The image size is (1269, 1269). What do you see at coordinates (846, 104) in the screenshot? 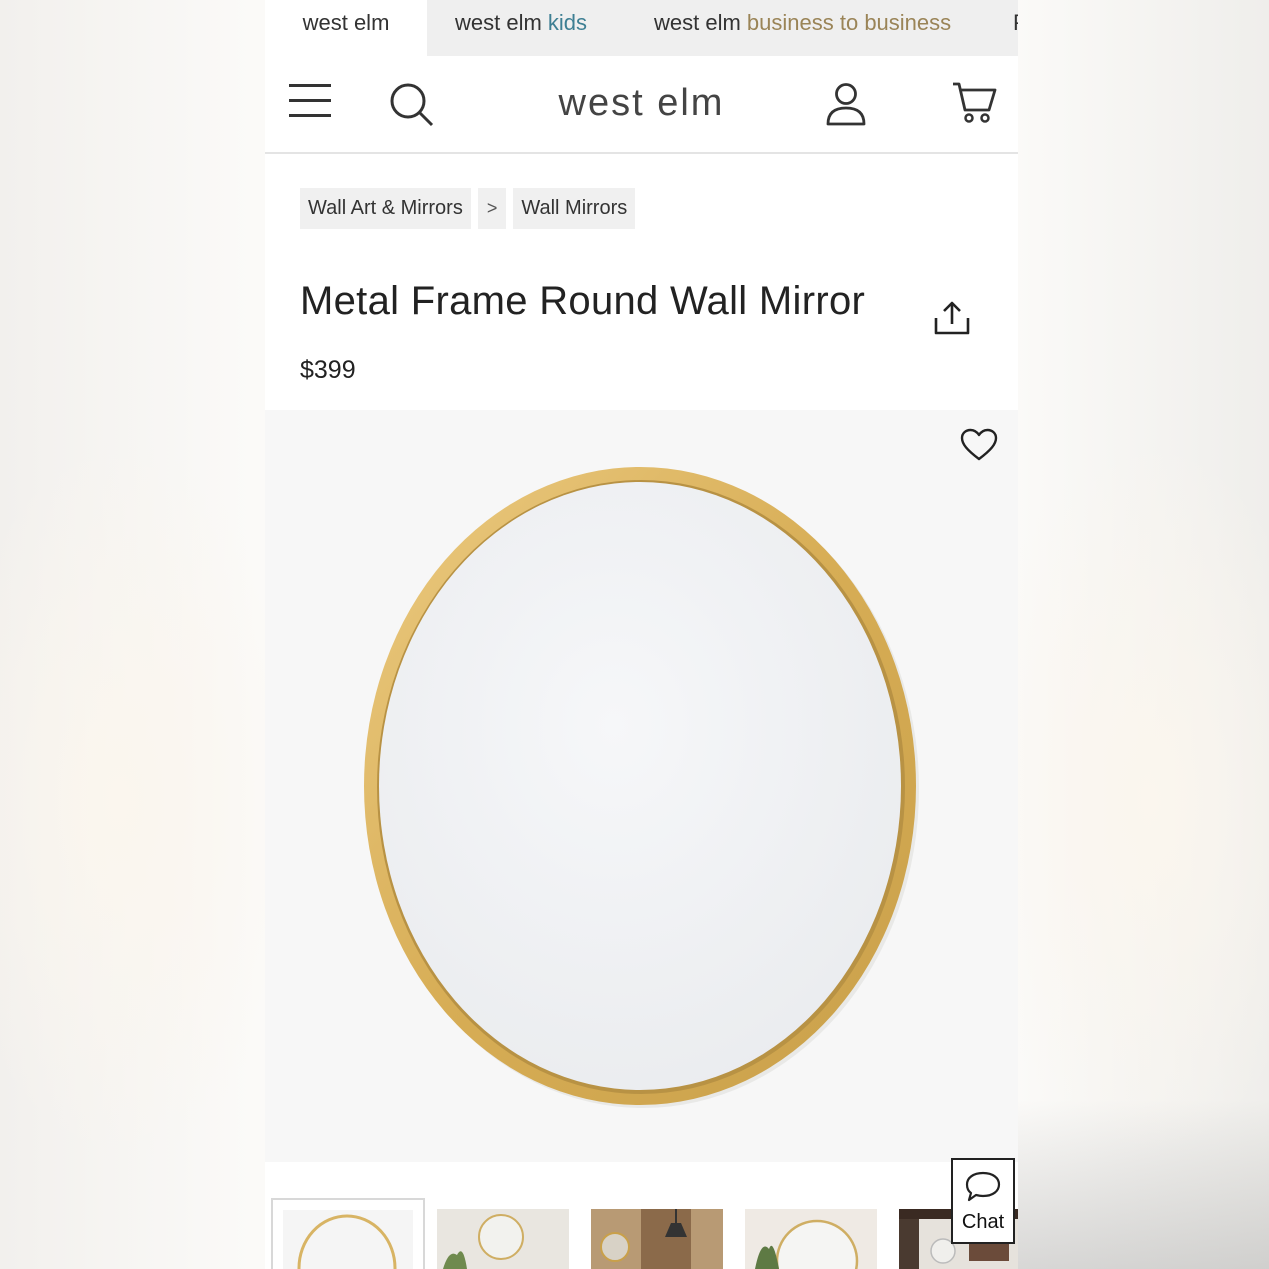
I see `account-icon` at bounding box center [846, 104].